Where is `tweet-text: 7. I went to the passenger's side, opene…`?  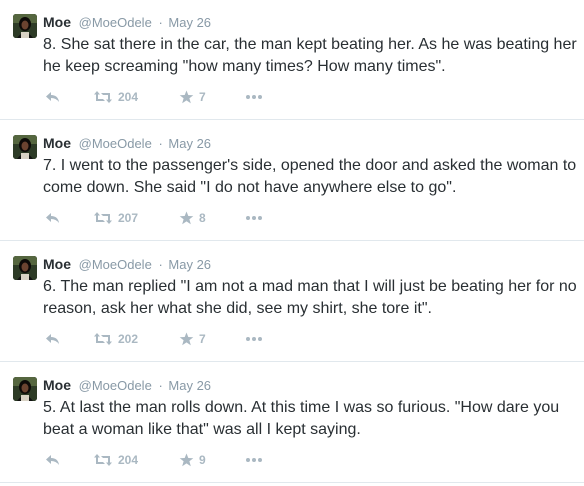 tweet-text: 7. I went to the passenger's side, opene… is located at coordinates (310, 176).